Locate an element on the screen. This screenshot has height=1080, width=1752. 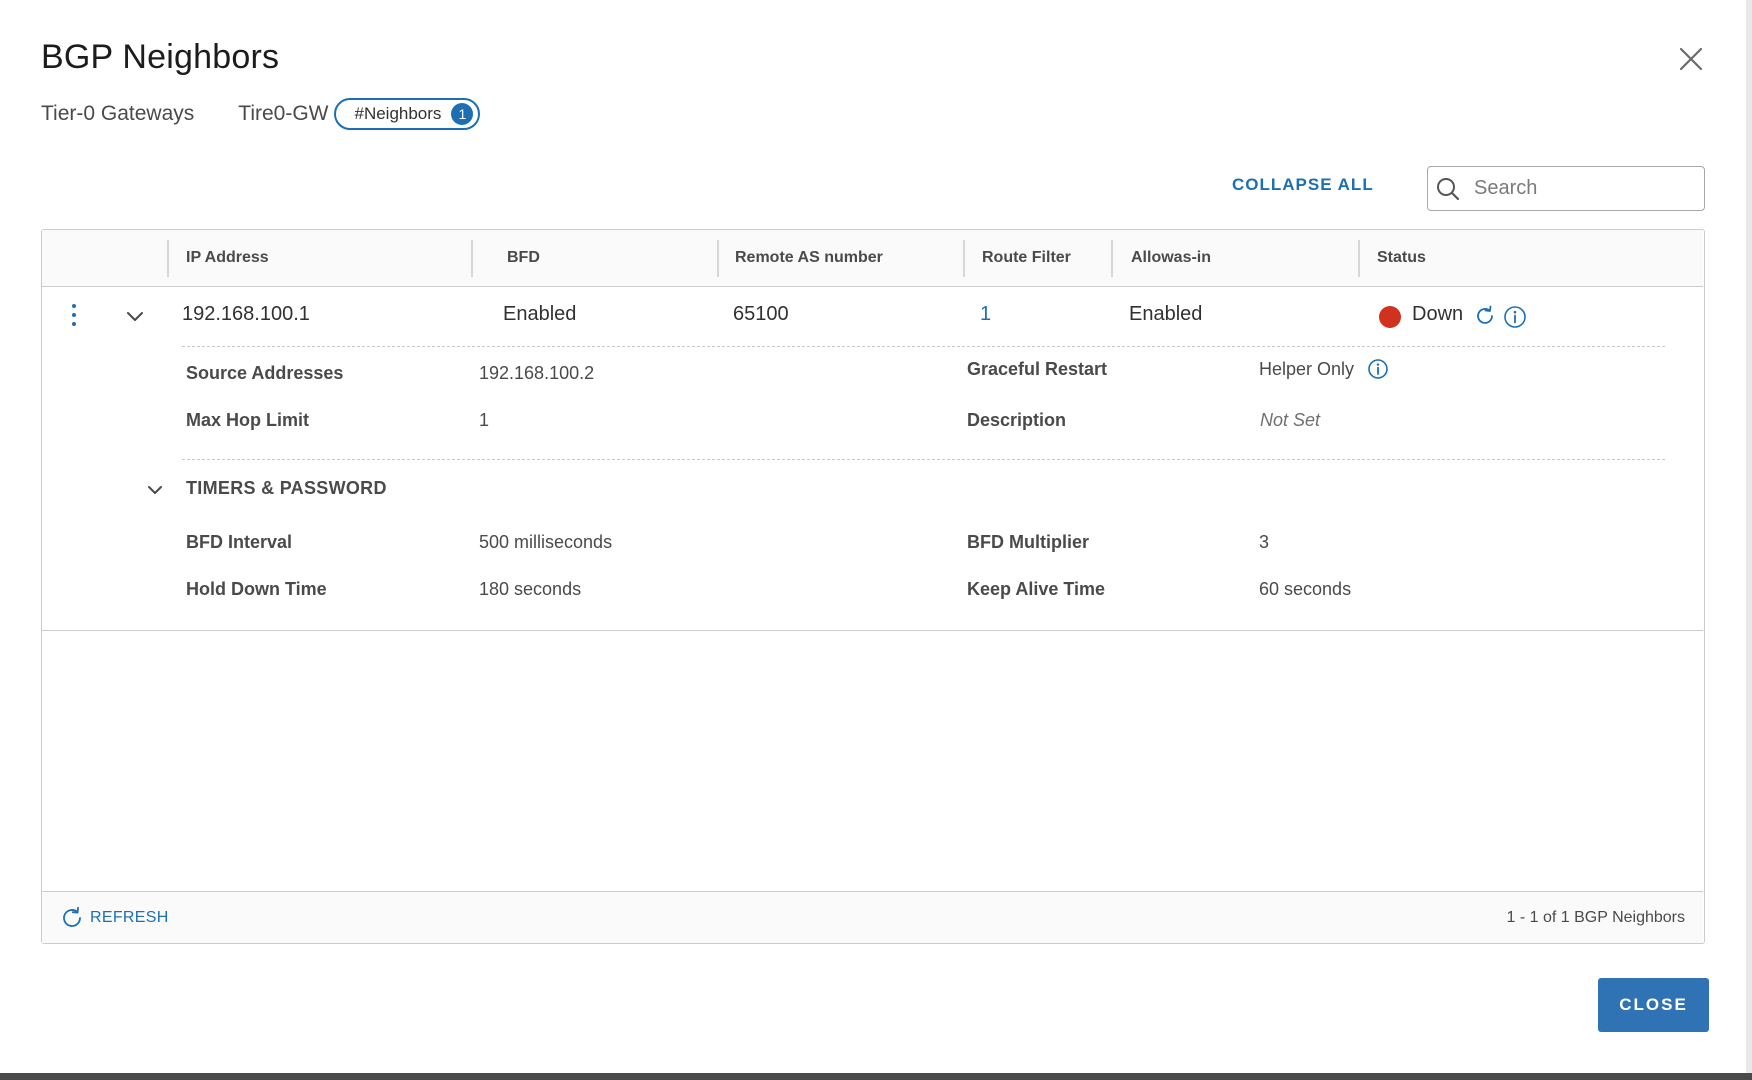
neighbors-pill-label: #Neighbors is located at coordinates (398, 113).